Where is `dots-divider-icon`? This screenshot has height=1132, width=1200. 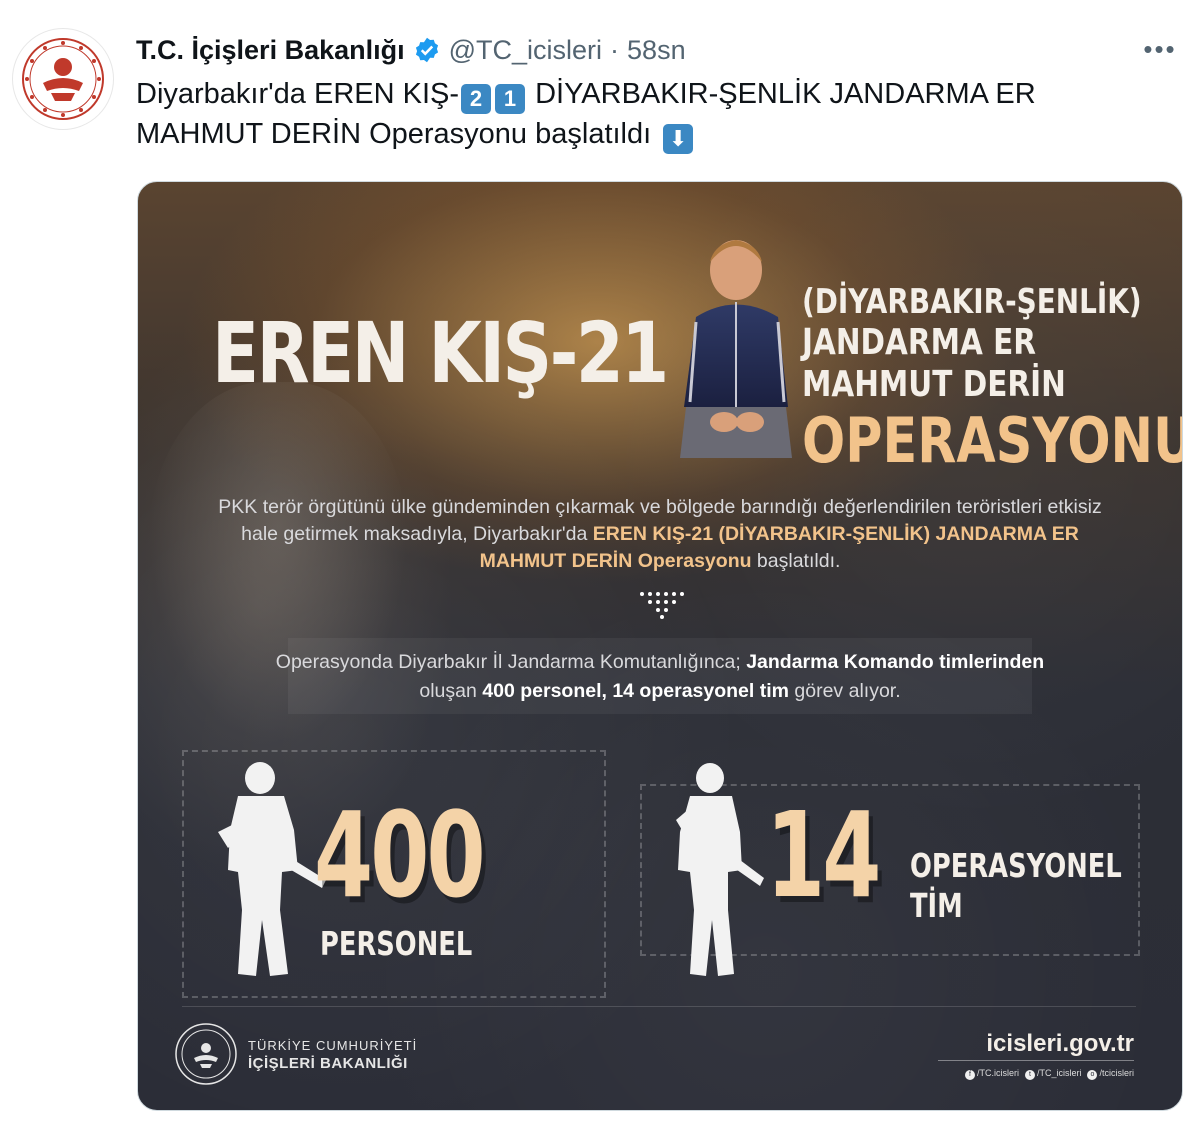
dots-divider-icon is located at coordinates (662, 605).